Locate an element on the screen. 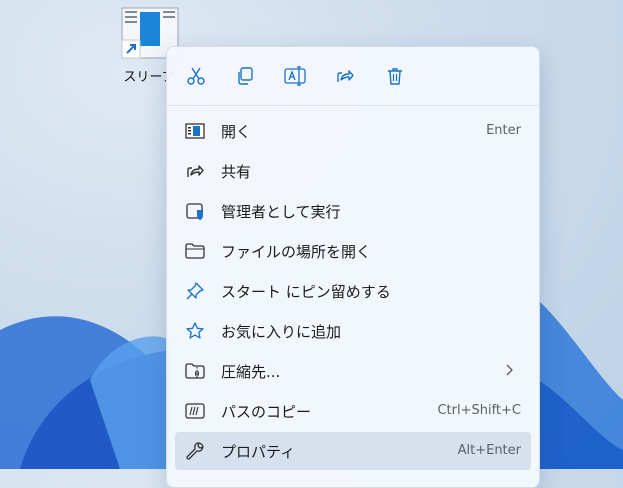  menu-item-open-file-location: ファイルの場所を開く is located at coordinates (353, 251).